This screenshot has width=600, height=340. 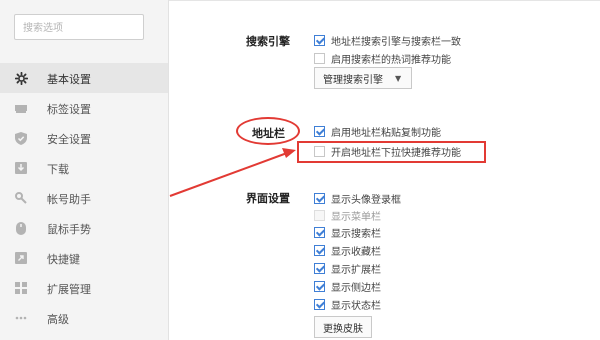 I want to click on section-title-search-engine: 搜索引擎, so click(x=268, y=41).